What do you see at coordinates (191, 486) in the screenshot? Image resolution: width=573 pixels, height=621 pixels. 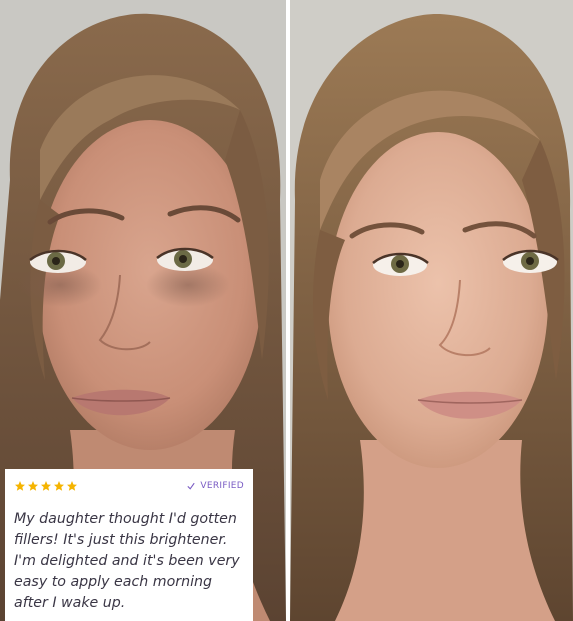 I see `check-icon` at bounding box center [191, 486].